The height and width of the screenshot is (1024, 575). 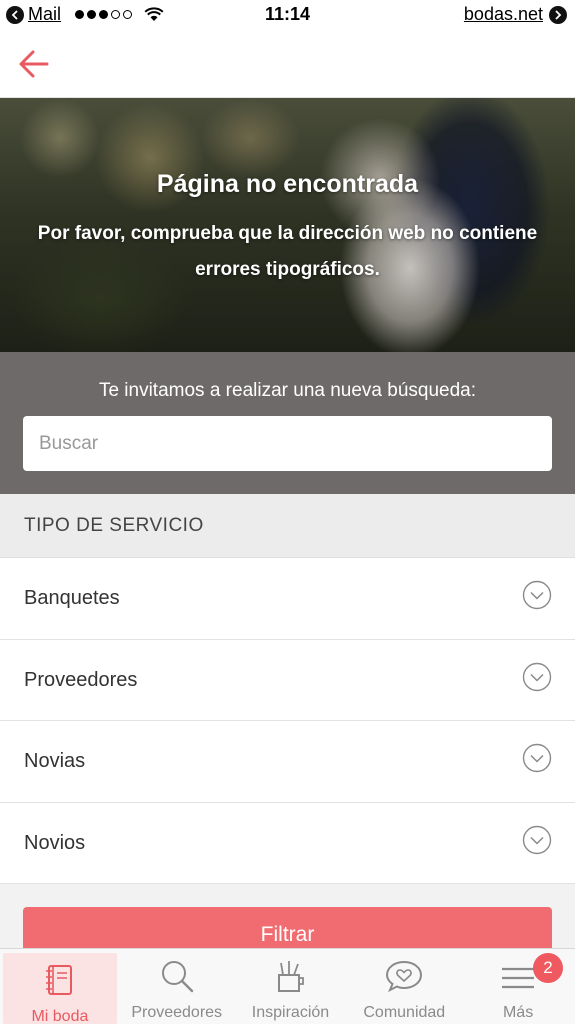 What do you see at coordinates (287, 843) in the screenshot?
I see `service-item-novios: Novios` at bounding box center [287, 843].